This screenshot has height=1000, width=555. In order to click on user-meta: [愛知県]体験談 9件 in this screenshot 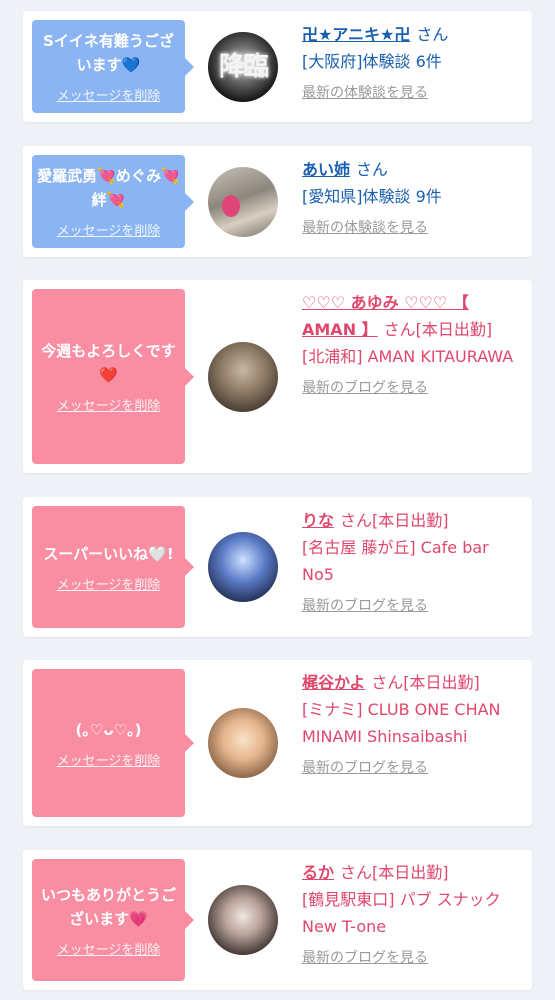, I will do `click(372, 196)`.